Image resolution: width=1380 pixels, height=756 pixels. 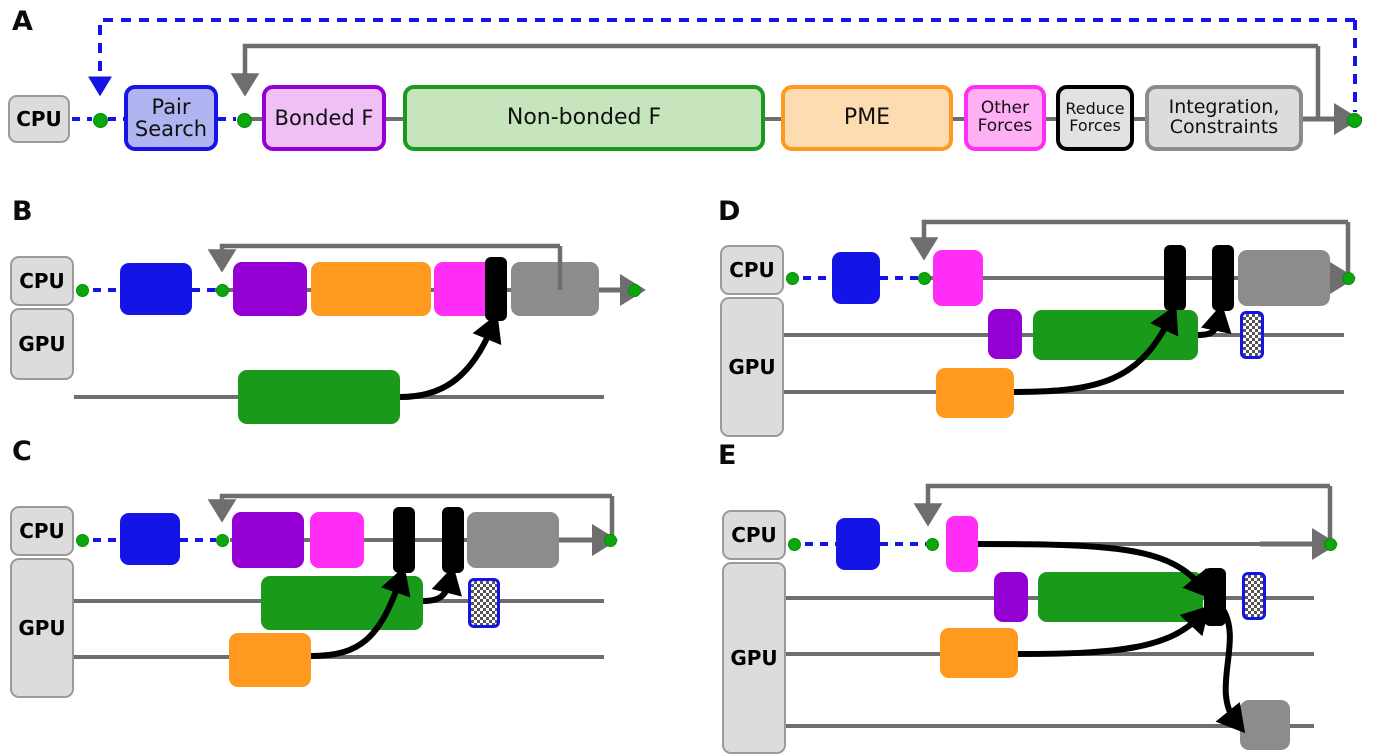 I want to click on task-e-bonded, so click(x=1011, y=597).